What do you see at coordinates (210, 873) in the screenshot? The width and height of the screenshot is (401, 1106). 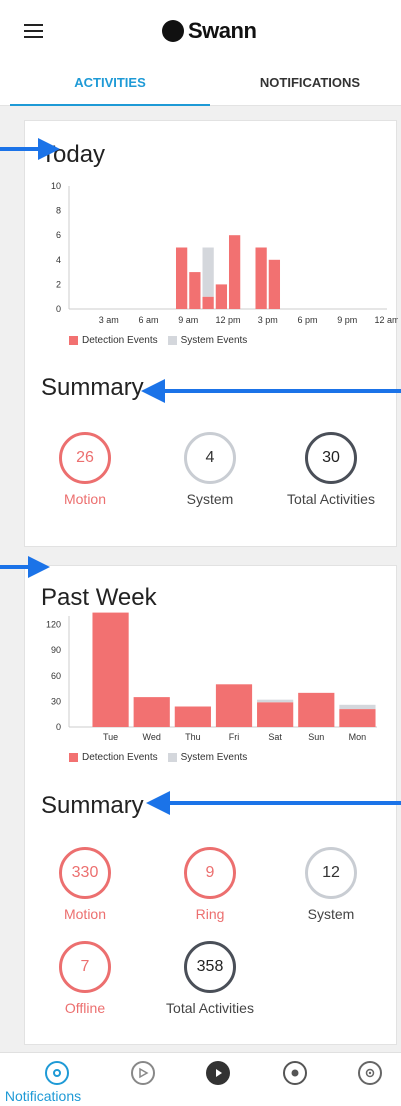 I see `week-ring-count: 9` at bounding box center [210, 873].